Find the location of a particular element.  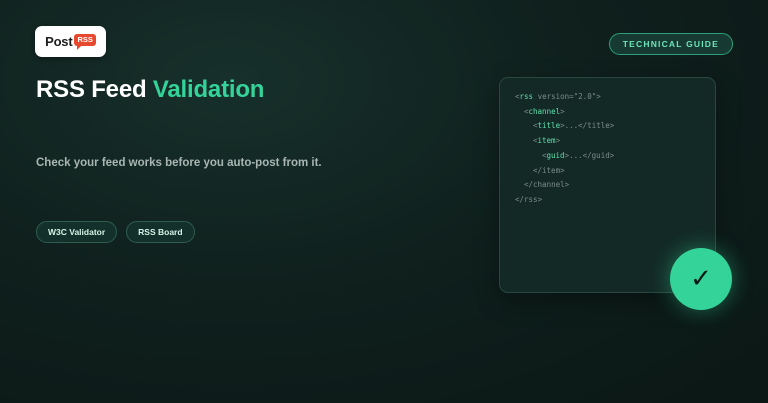

chip-w3c-validator: W3C Validator is located at coordinates (77, 232).